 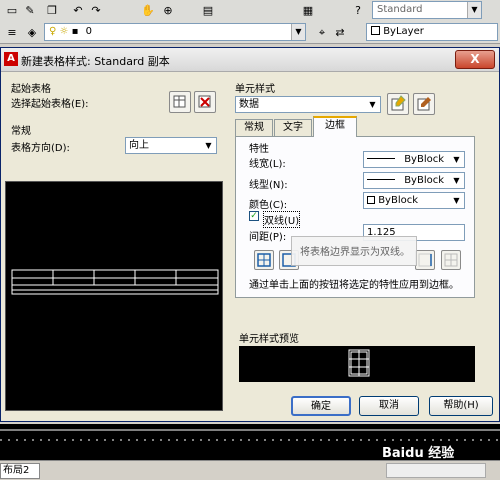 What do you see at coordinates (78, 10) in the screenshot?
I see `undo-icon: ↶` at bounding box center [78, 10].